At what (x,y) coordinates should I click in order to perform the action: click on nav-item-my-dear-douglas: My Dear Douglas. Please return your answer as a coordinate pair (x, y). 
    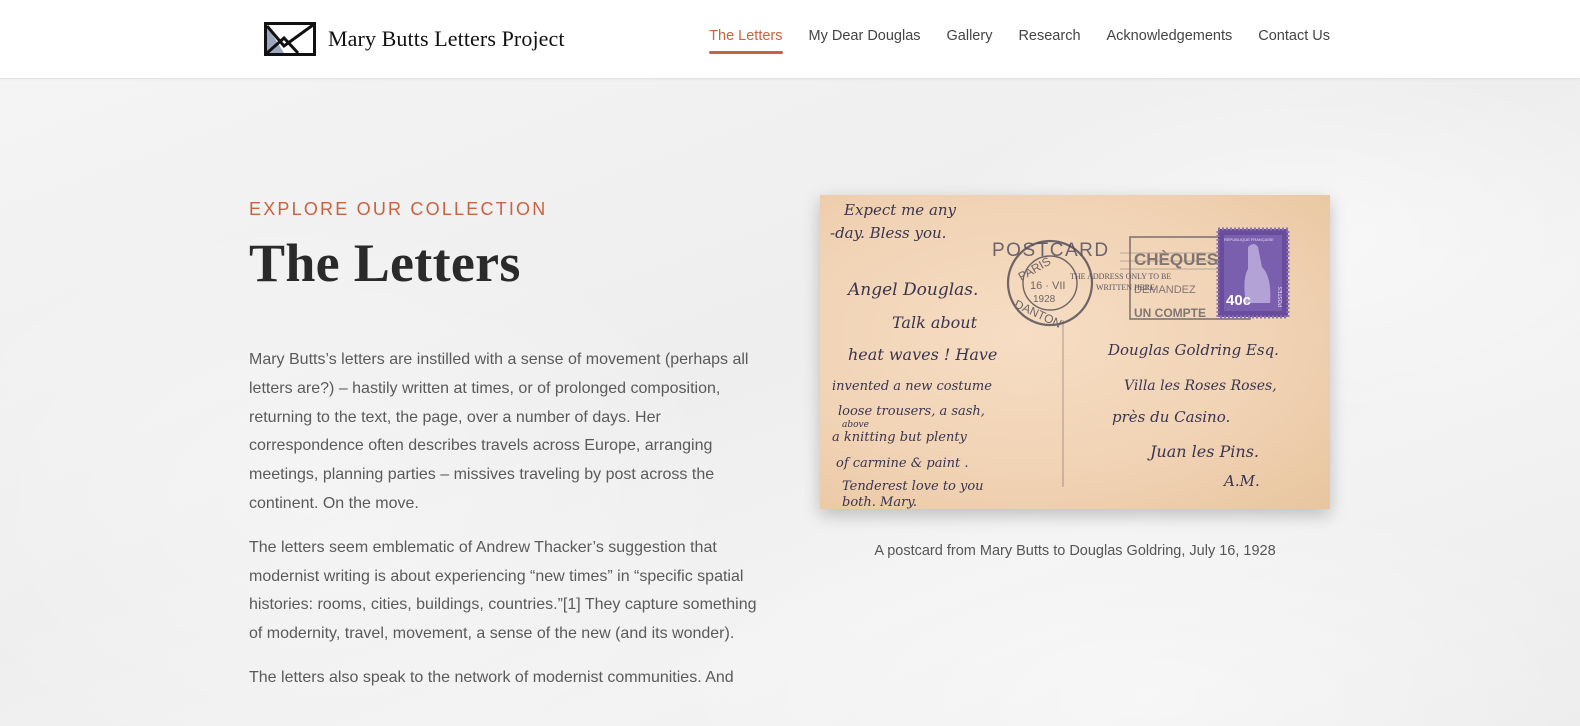
    Looking at the image, I should click on (865, 41).